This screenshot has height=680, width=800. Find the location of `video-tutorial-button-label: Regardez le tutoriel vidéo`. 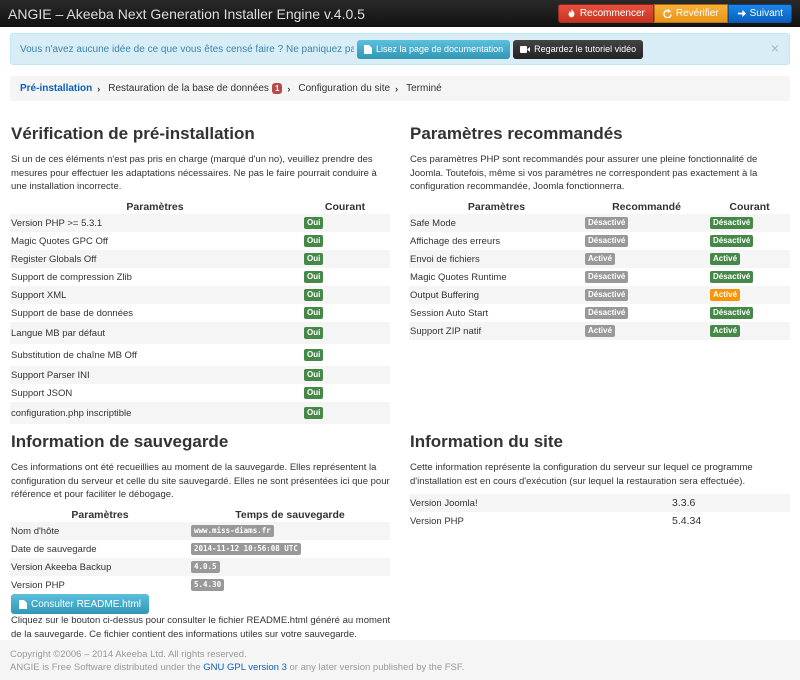

video-tutorial-button-label: Regardez le tutoriel vidéo is located at coordinates (585, 49).